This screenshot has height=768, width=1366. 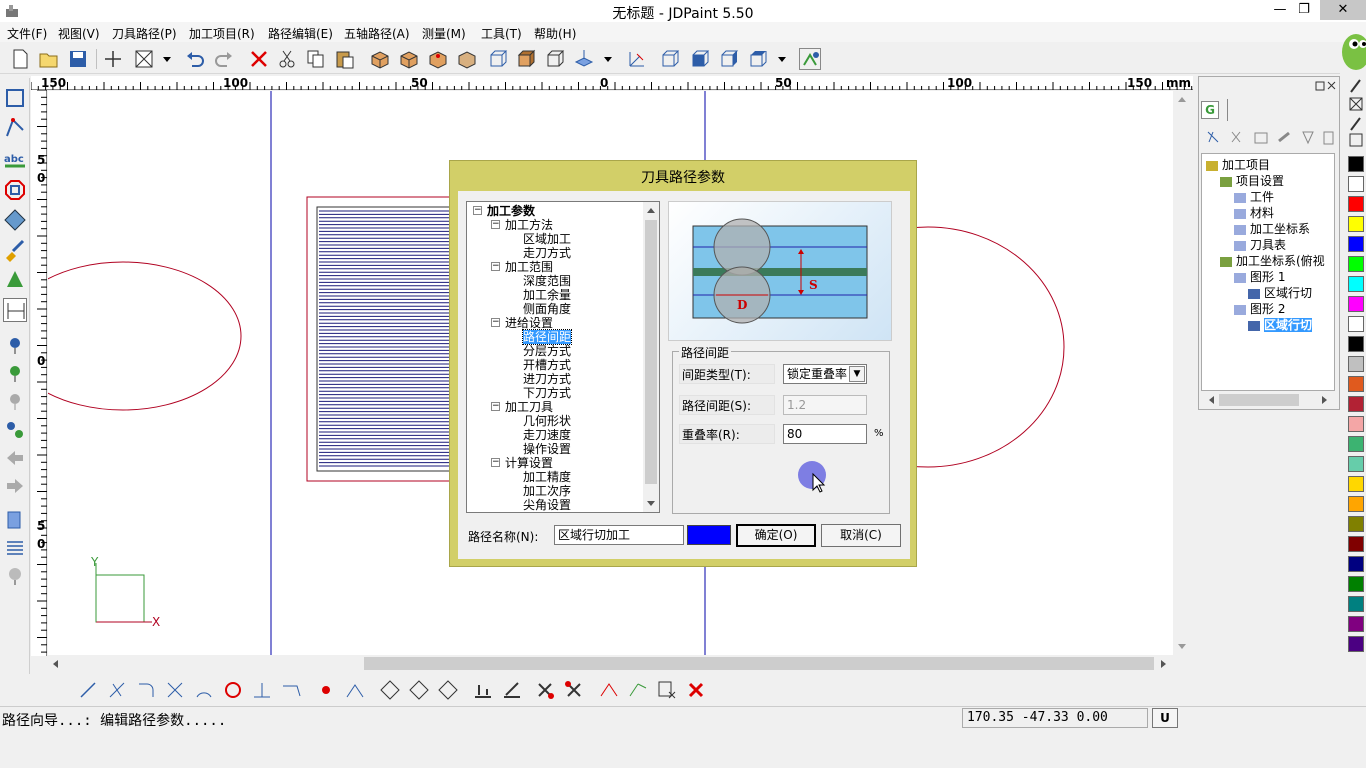 I want to click on diamond-icon, so click(x=15, y=220).